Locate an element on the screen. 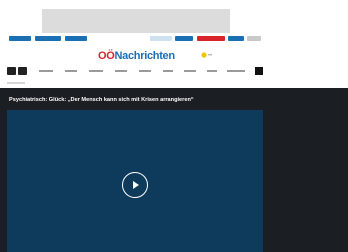 The width and height of the screenshot is (348, 252). sun-icon is located at coordinates (206, 55).